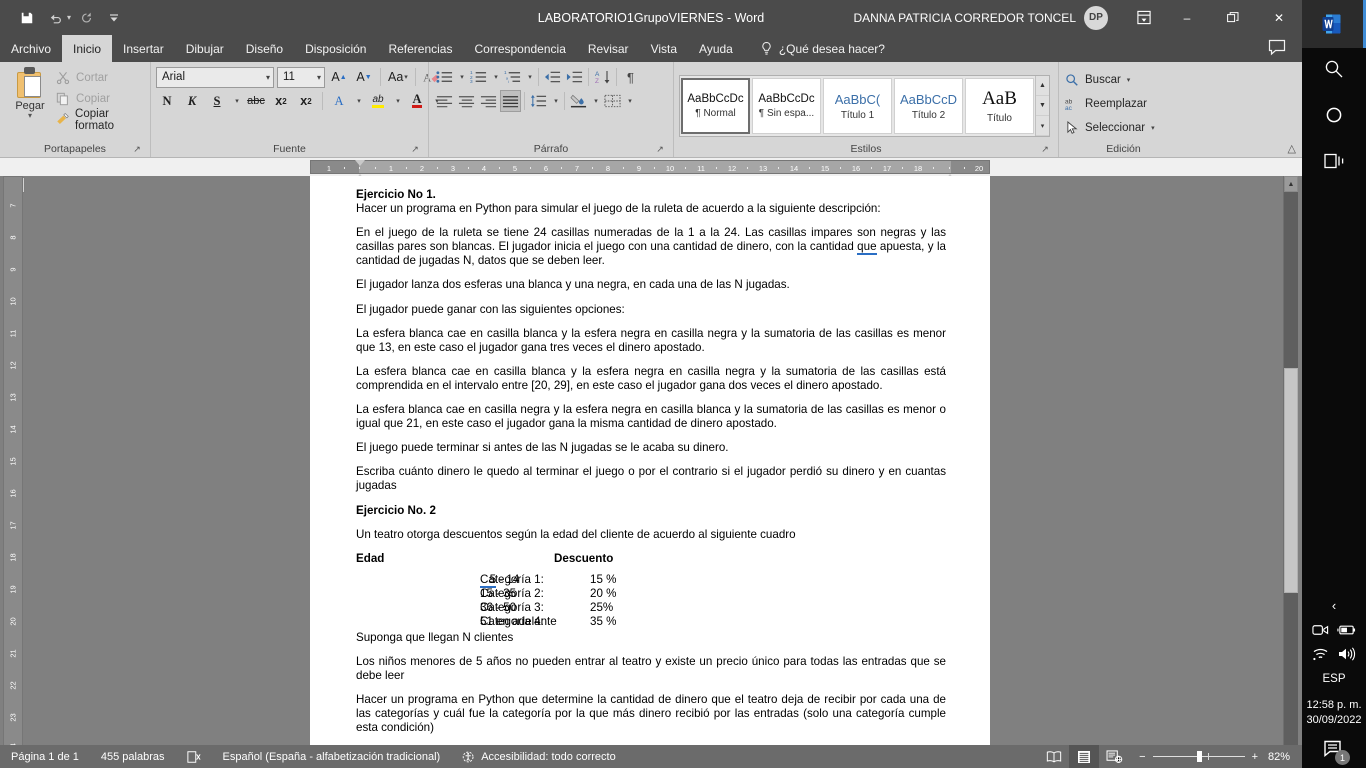 This screenshot has height=768, width=1366. I want to click on shading-icon, so click(578, 101).